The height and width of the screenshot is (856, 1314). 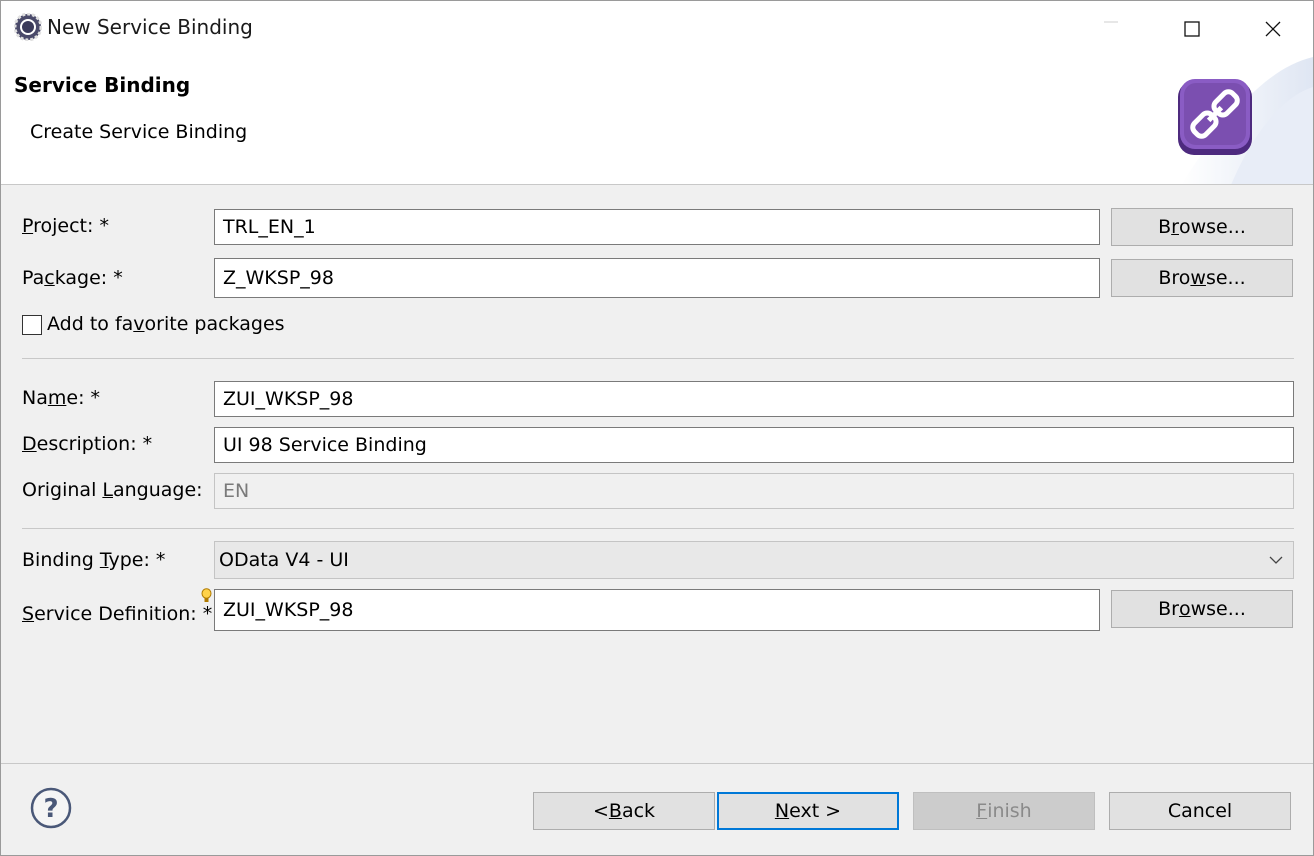 I want to click on project-input: TRL_EN_1, so click(x=657, y=227).